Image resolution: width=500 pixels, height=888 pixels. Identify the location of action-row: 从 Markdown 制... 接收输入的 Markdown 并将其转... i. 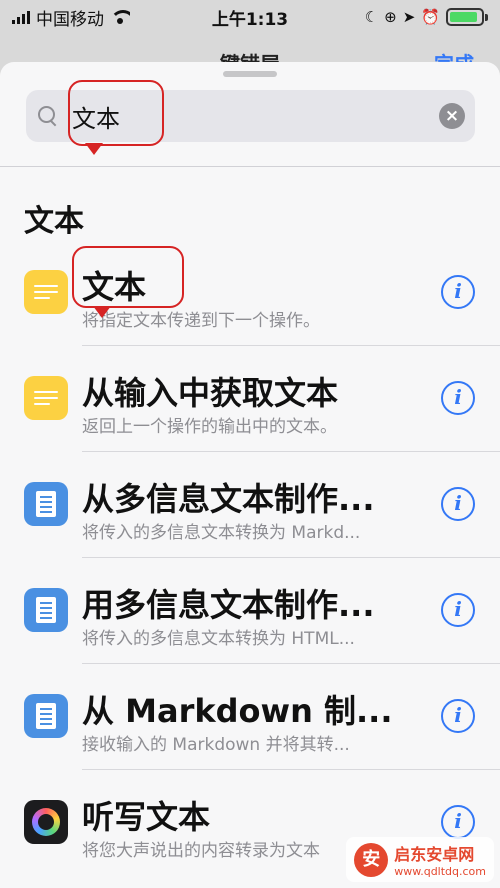
(250, 717).